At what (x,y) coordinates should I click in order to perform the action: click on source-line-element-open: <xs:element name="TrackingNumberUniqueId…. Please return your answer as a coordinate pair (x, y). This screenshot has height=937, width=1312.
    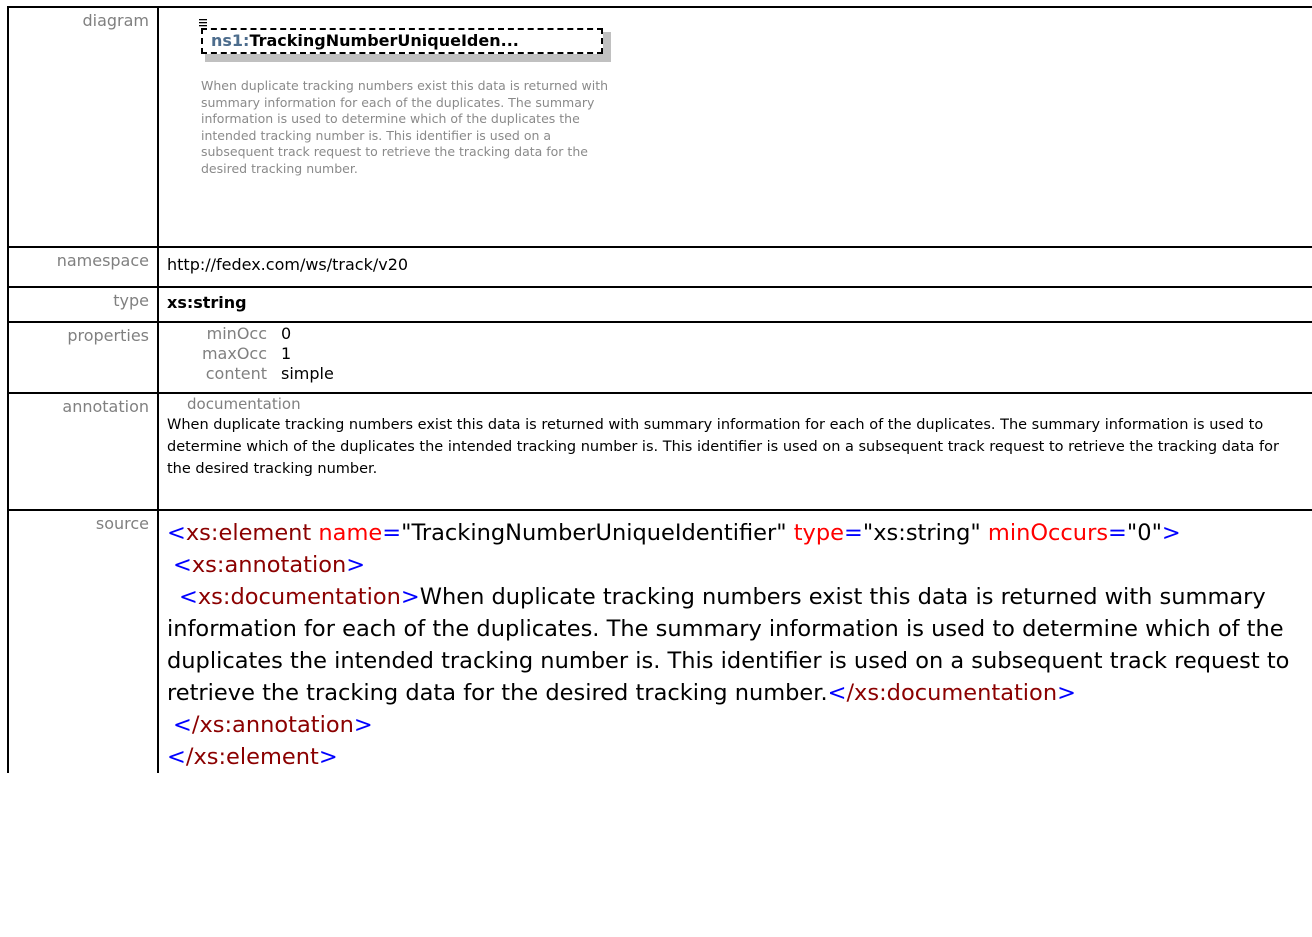
    Looking at the image, I should click on (674, 533).